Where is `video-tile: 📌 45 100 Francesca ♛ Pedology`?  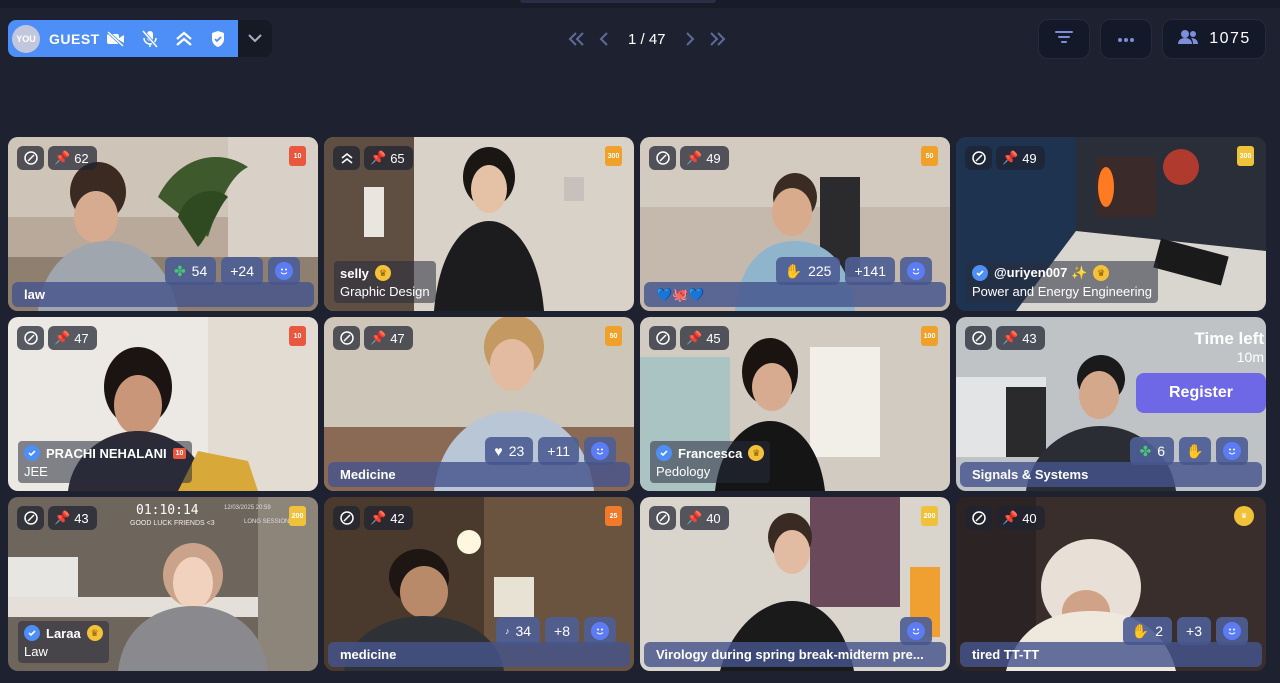 video-tile: 📌 45 100 Francesca ♛ Pedology is located at coordinates (795, 404).